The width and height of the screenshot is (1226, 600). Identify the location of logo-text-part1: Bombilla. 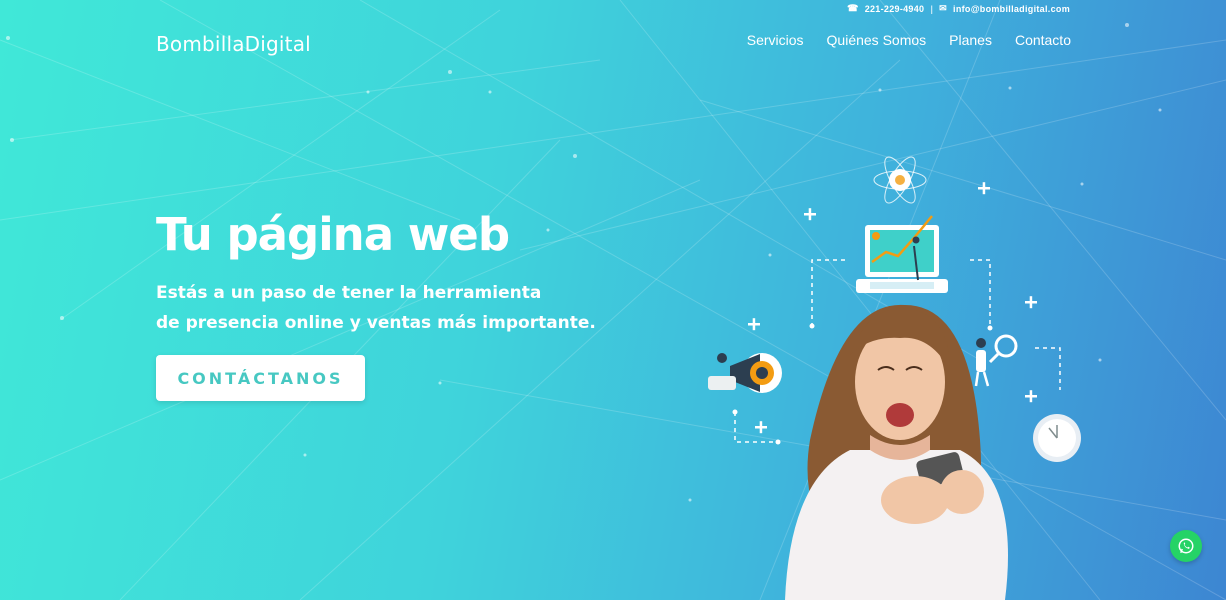
(200, 44).